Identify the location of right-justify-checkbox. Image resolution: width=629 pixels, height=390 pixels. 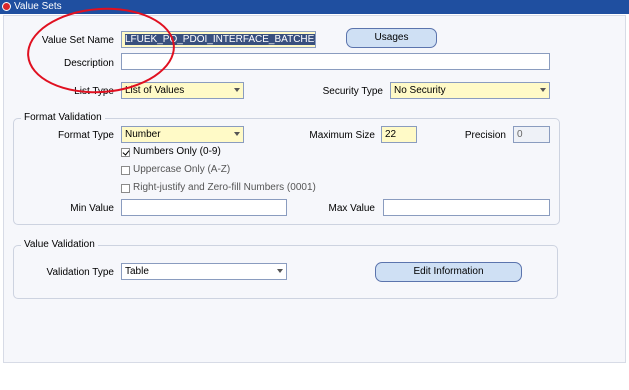
(125, 188).